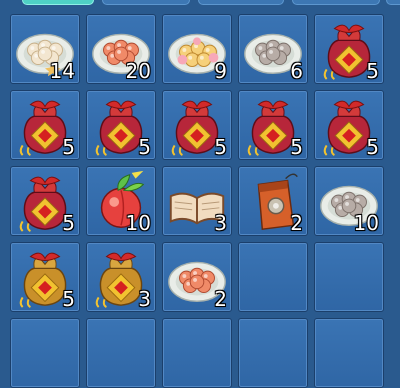  I want to click on item-count: 20, so click(138, 71).